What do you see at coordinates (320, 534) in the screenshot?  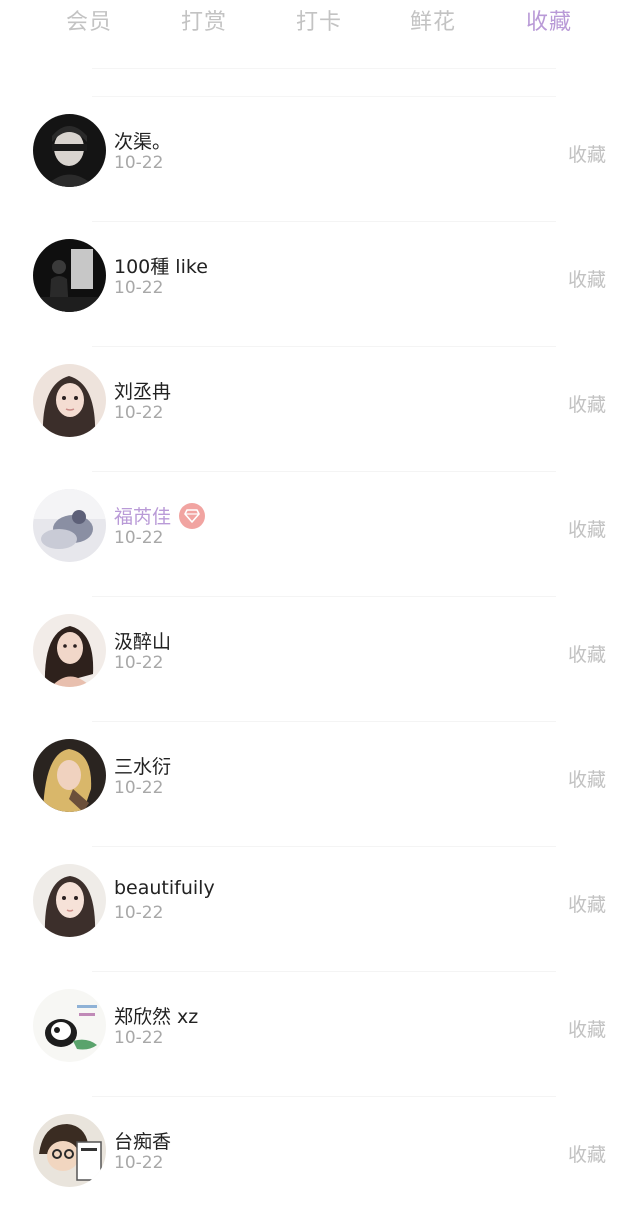 I see `list-item: 福芮佳 10-22 收藏` at bounding box center [320, 534].